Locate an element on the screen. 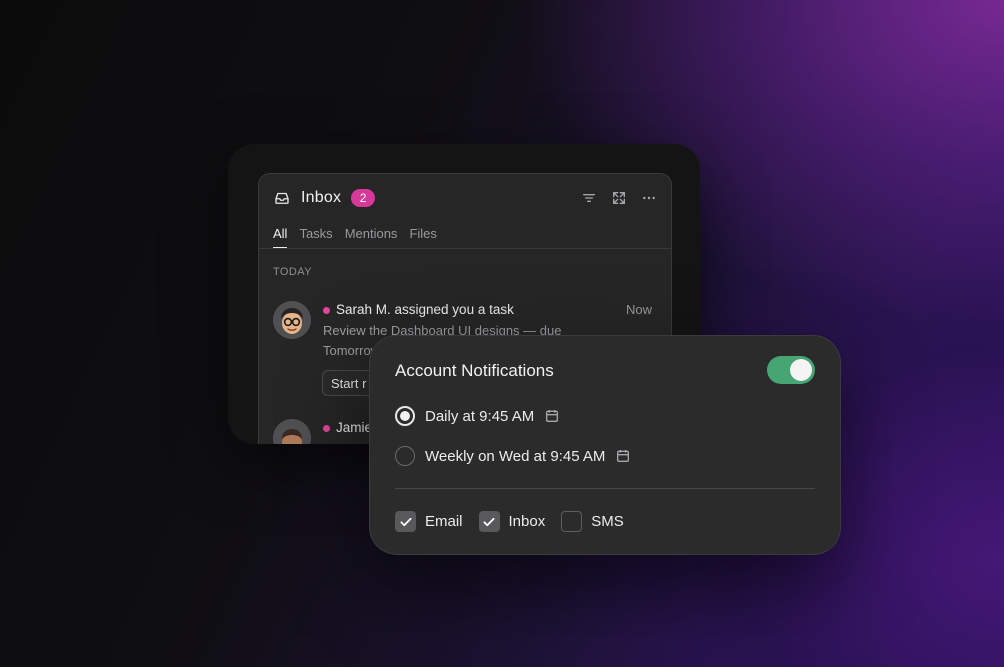 The width and height of the screenshot is (1004, 667). expand-icon is located at coordinates (619, 198).